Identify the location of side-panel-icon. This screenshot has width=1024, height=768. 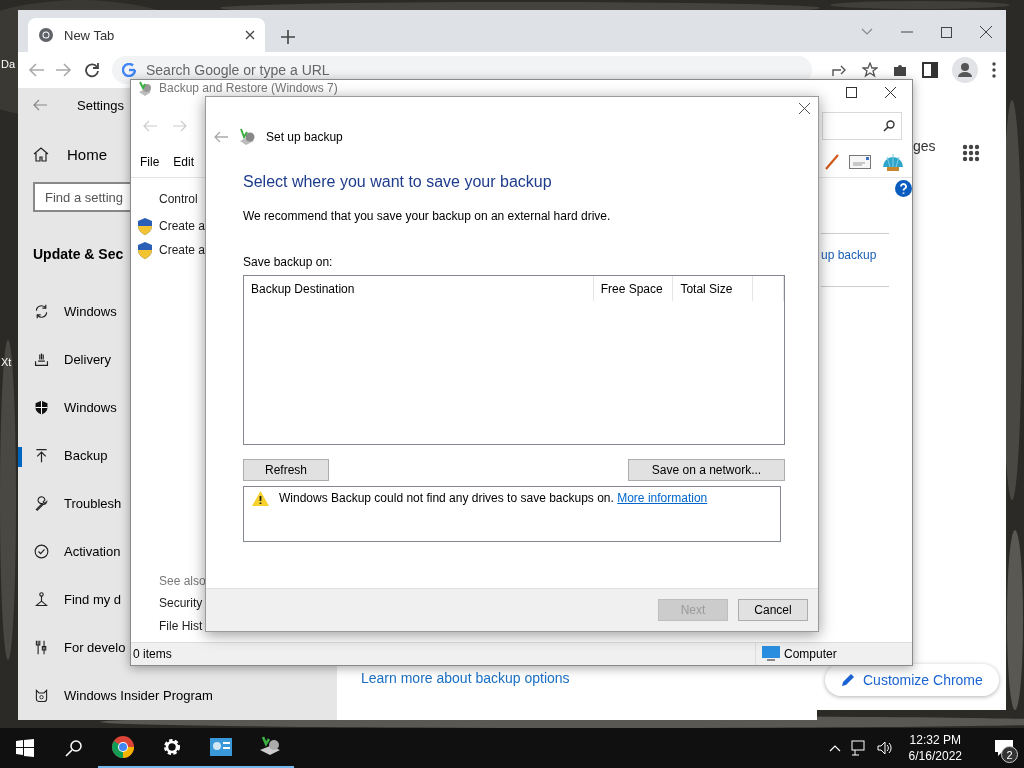
(930, 70).